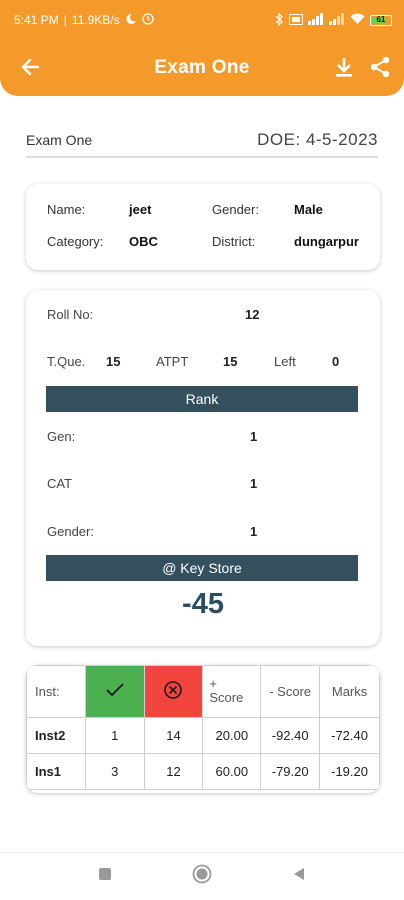 The width and height of the screenshot is (404, 900). I want to click on signal-icon, so click(316, 20).